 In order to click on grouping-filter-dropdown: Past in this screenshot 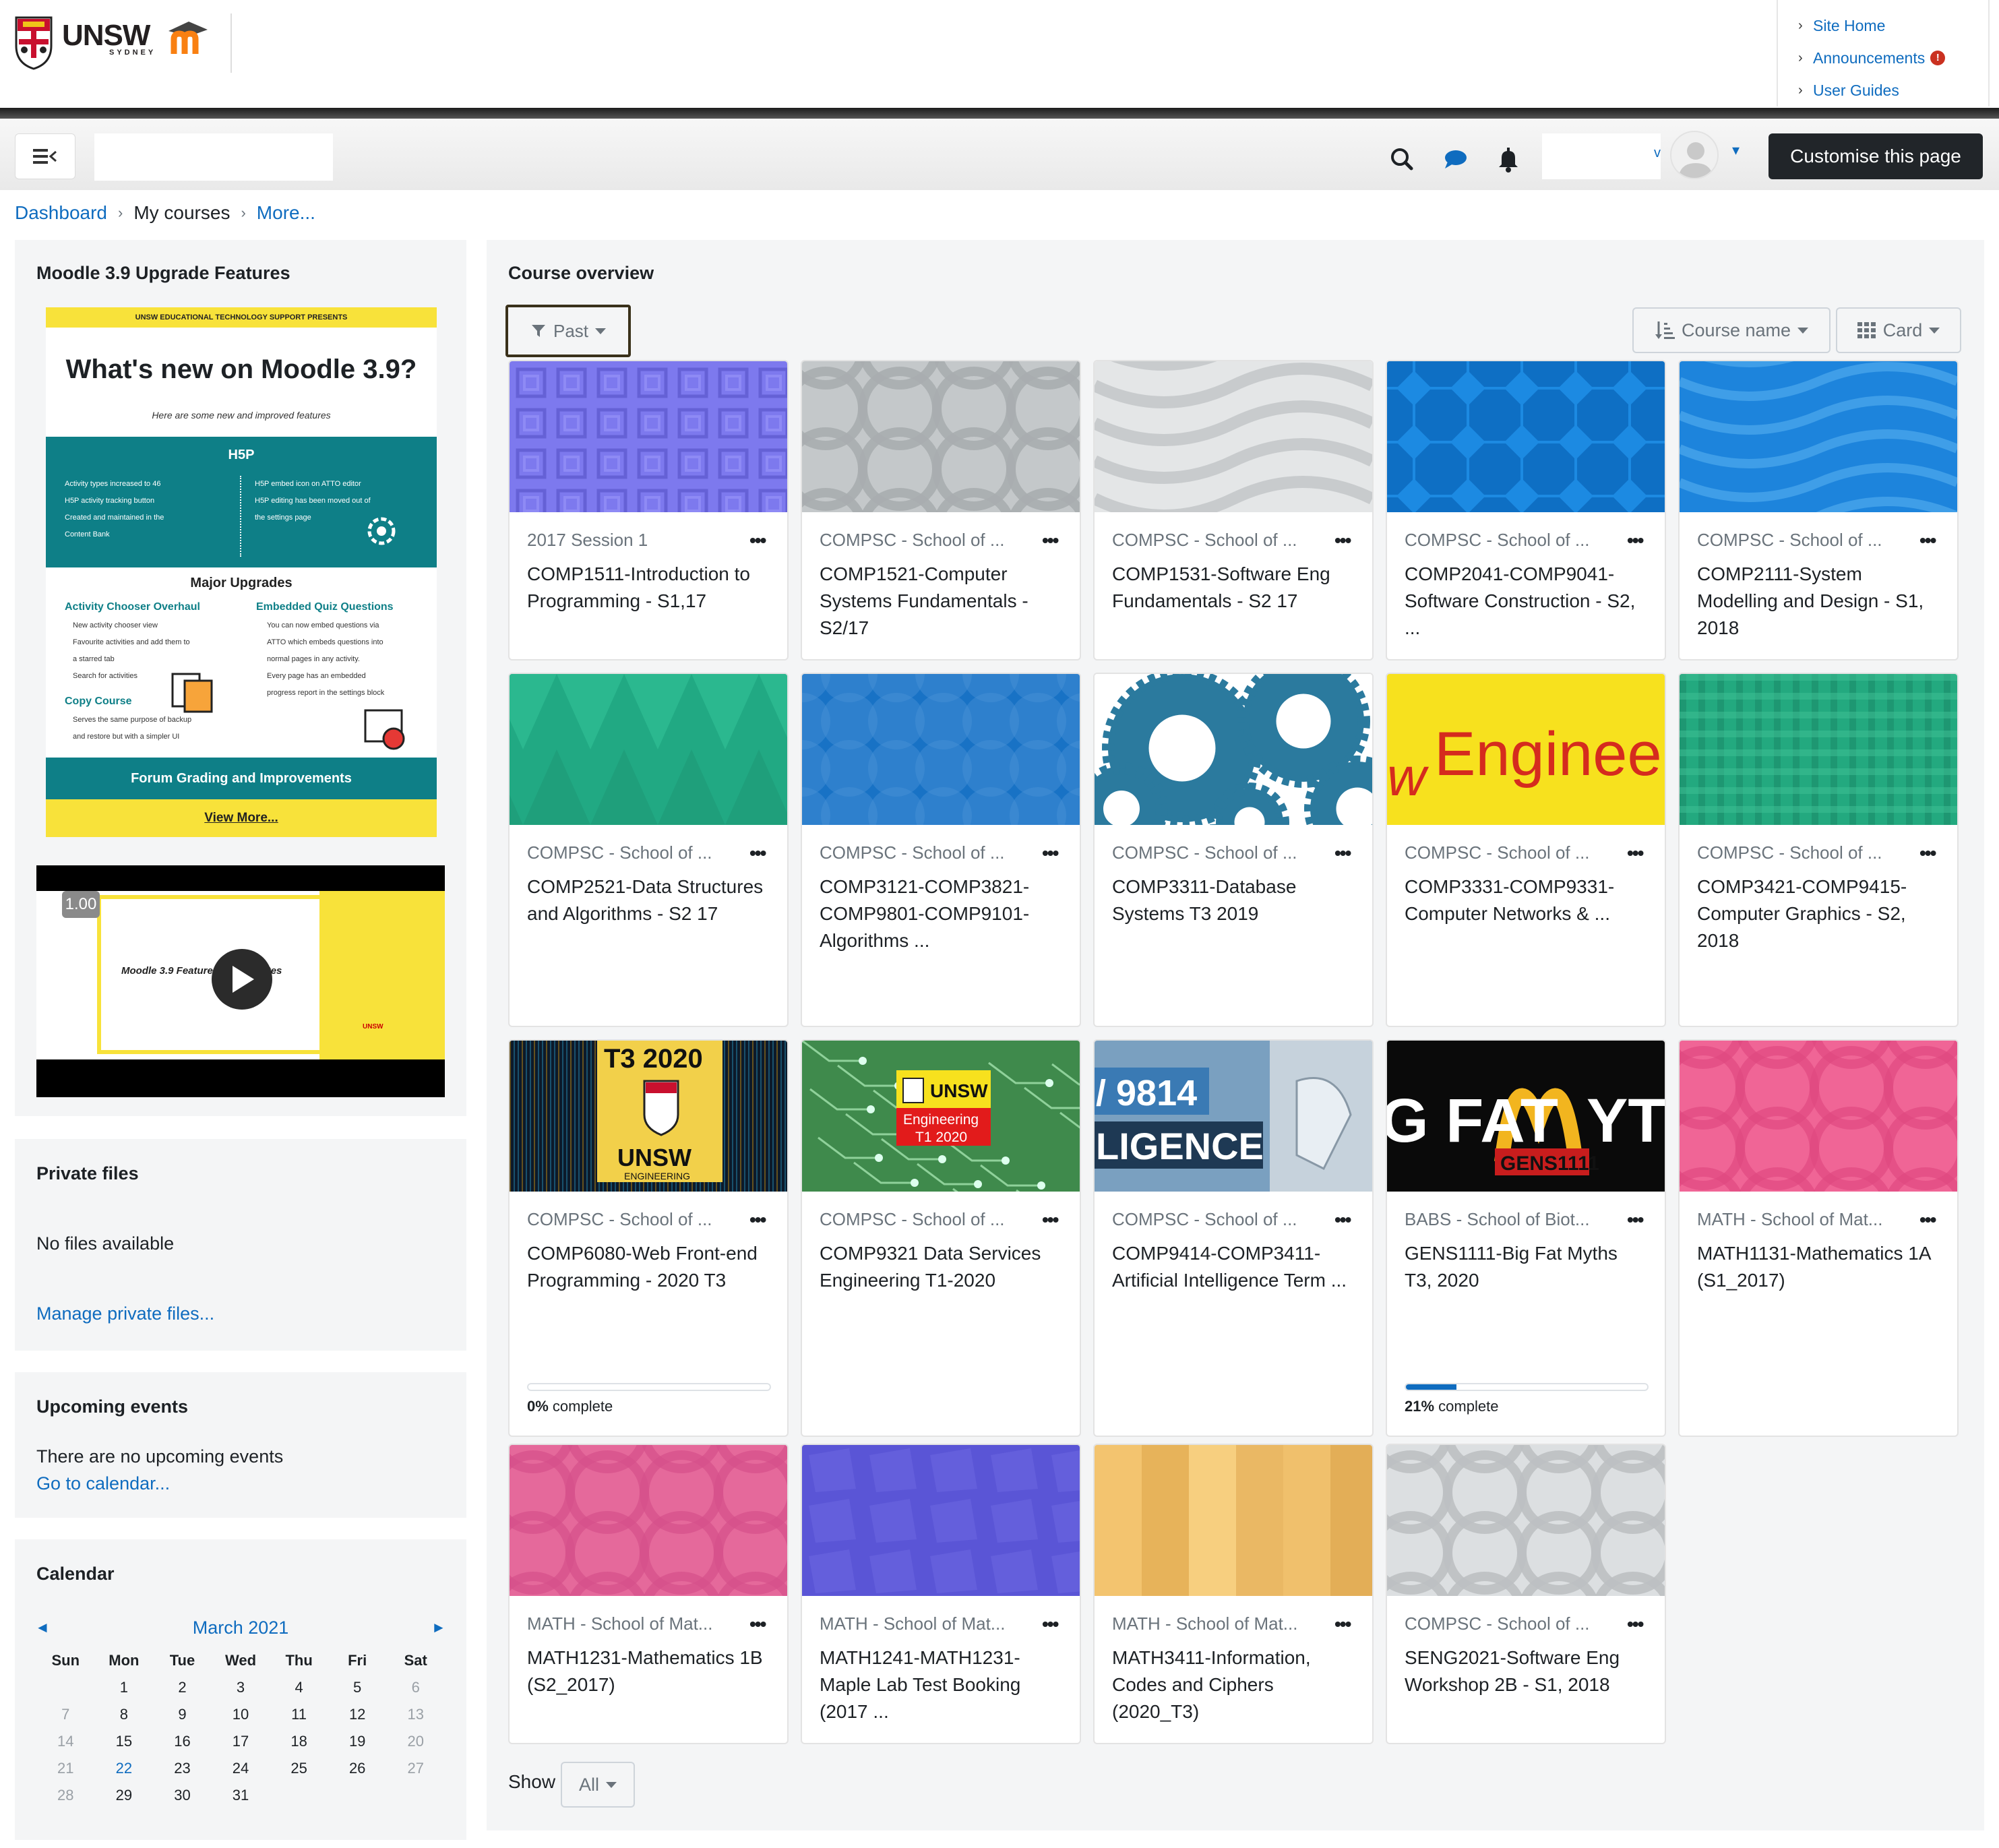, I will do `click(568, 331)`.